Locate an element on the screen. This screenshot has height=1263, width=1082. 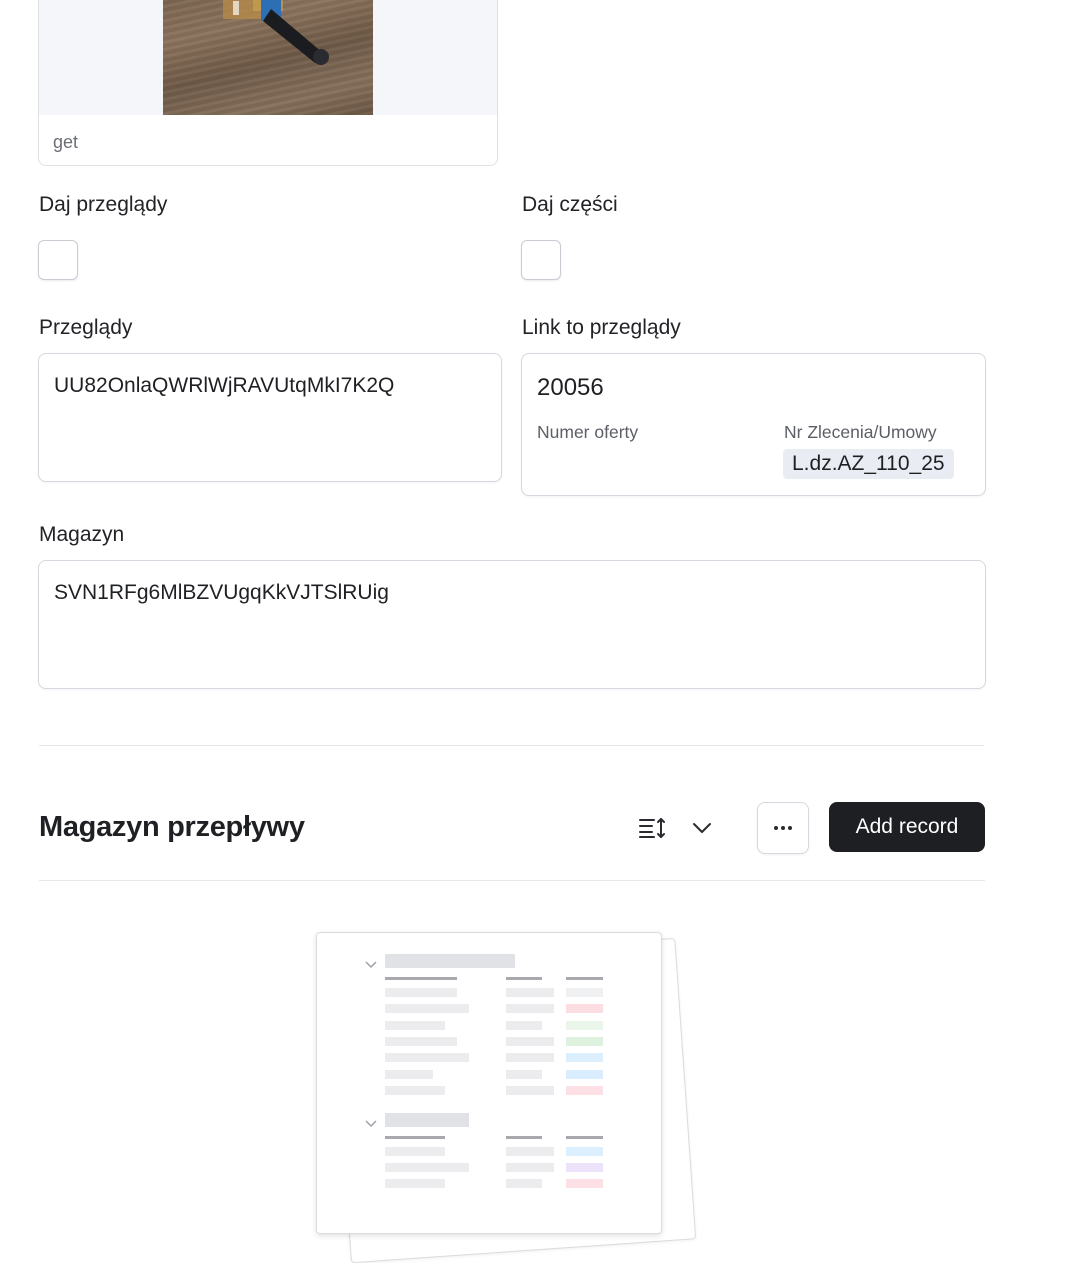
more-horizontal-icon is located at coordinates (783, 828).